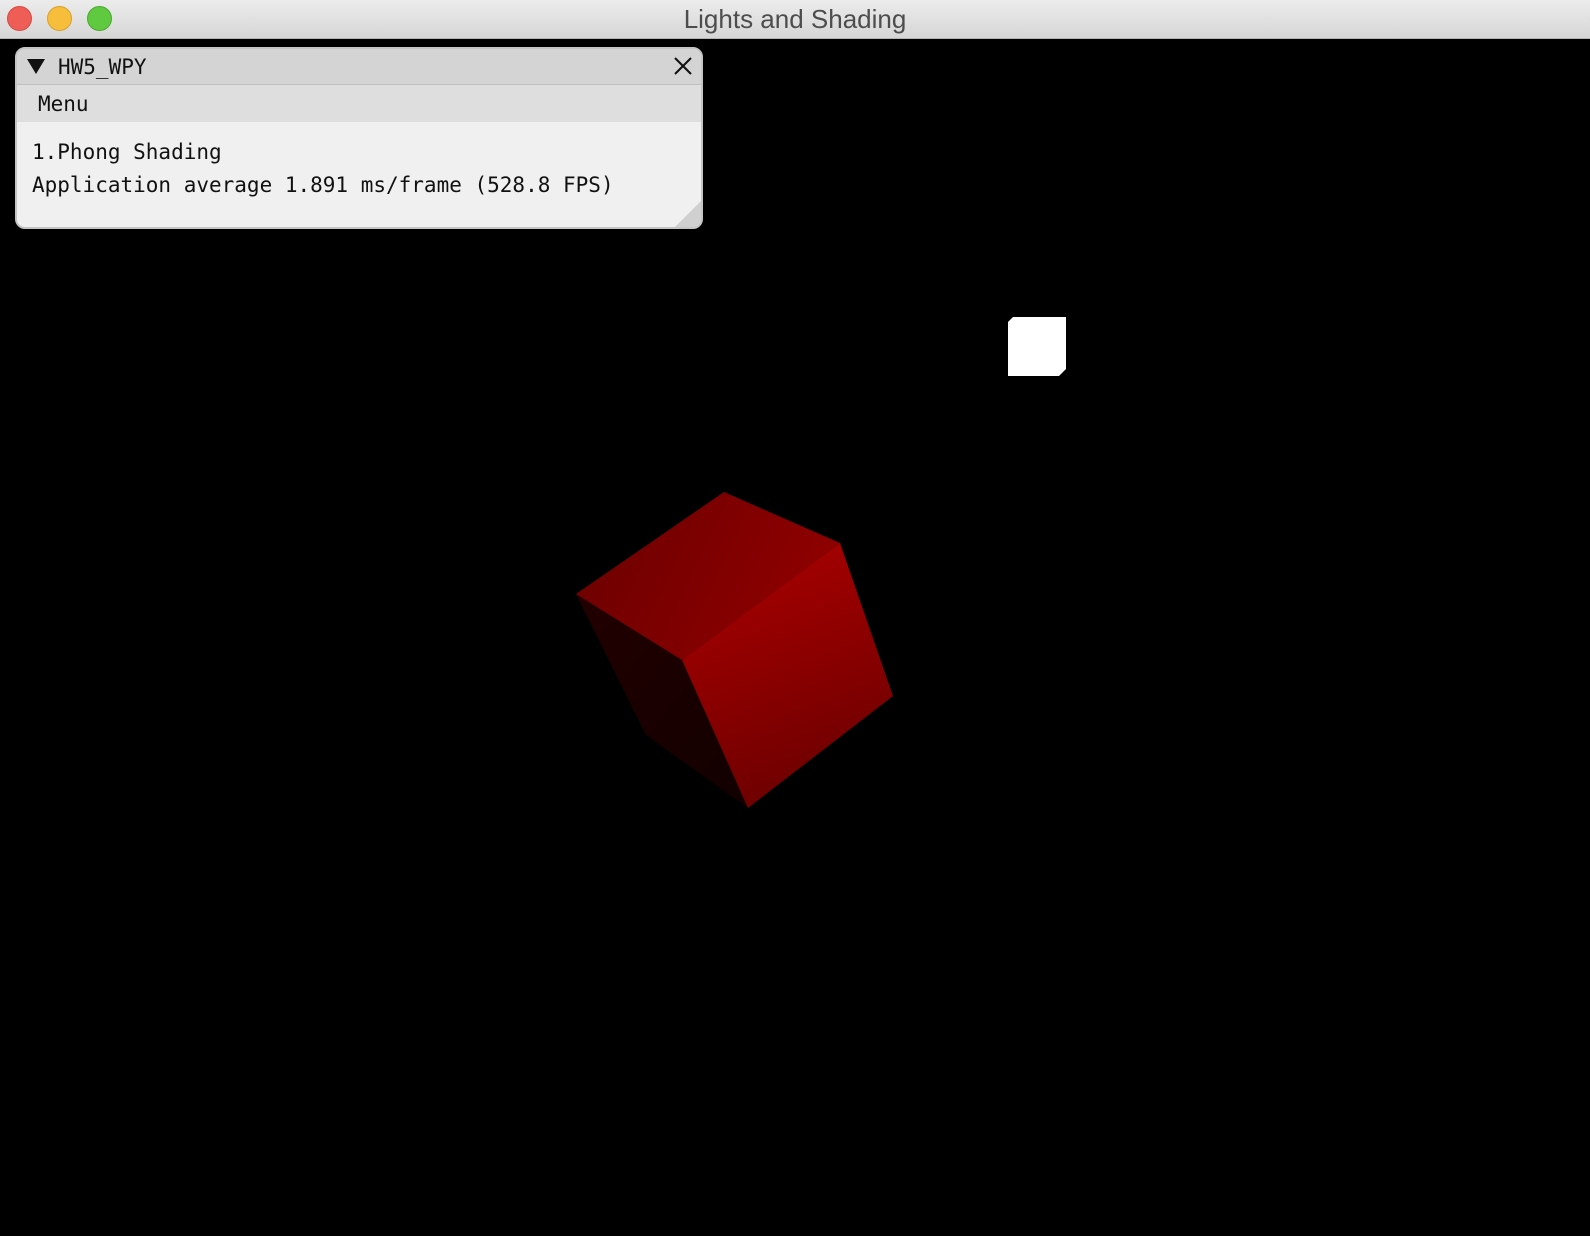  What do you see at coordinates (102, 67) in the screenshot?
I see `panel-title: HW5_WPY` at bounding box center [102, 67].